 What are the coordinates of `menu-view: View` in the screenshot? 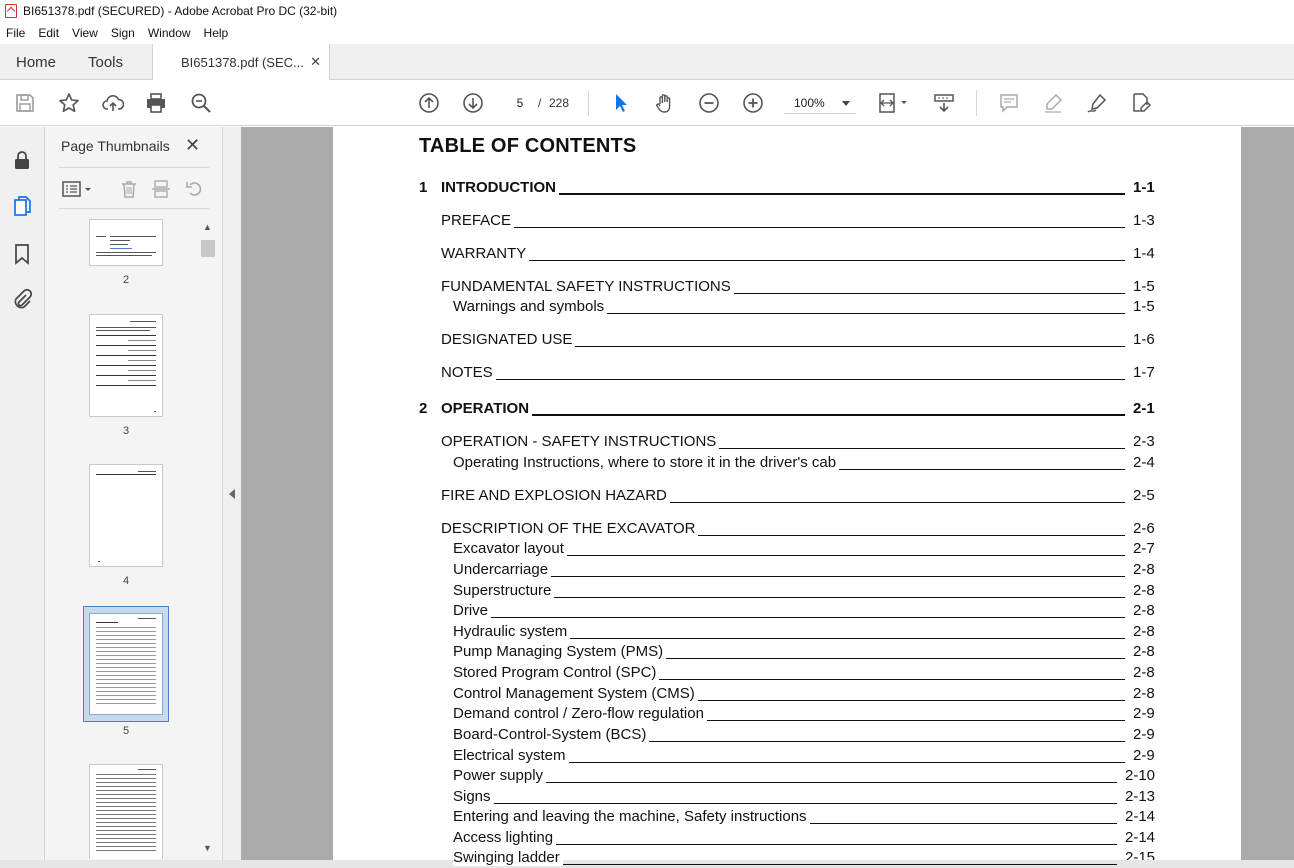 It's located at (85, 33).